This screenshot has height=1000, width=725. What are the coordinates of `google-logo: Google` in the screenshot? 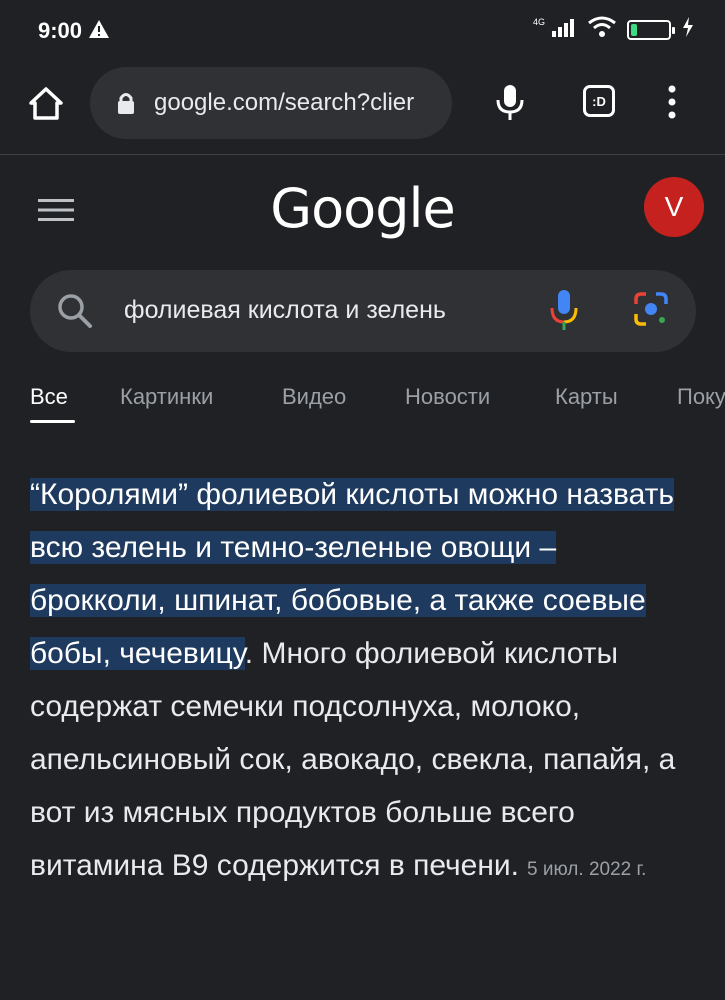 It's located at (362, 208).